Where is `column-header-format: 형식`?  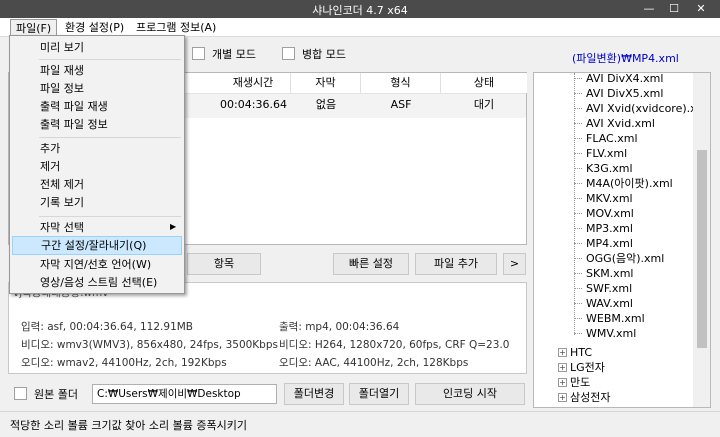 column-header-format: 형식 is located at coordinates (401, 83).